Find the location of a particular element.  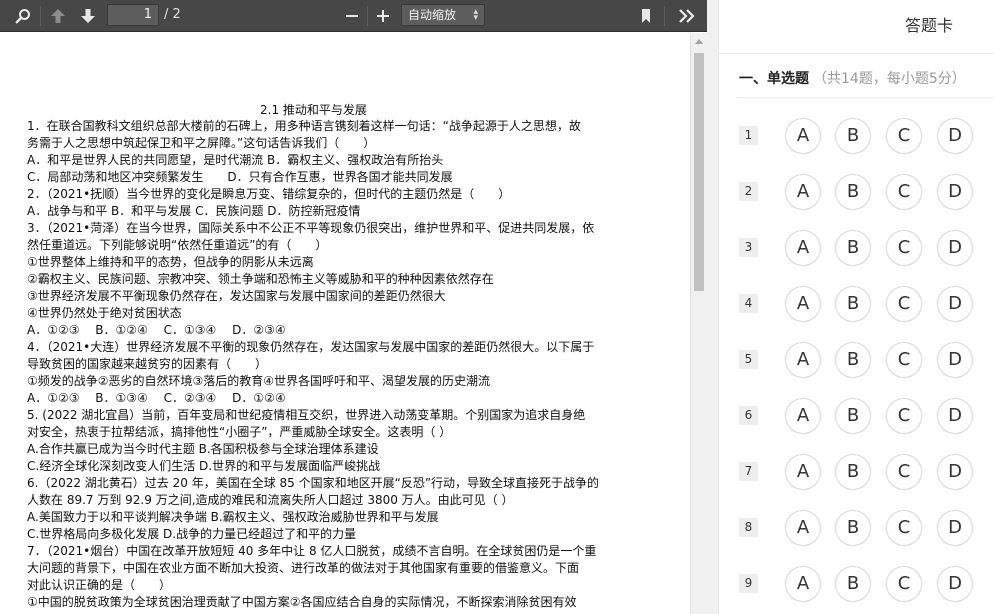

double-chevron-right-icon is located at coordinates (687, 16).